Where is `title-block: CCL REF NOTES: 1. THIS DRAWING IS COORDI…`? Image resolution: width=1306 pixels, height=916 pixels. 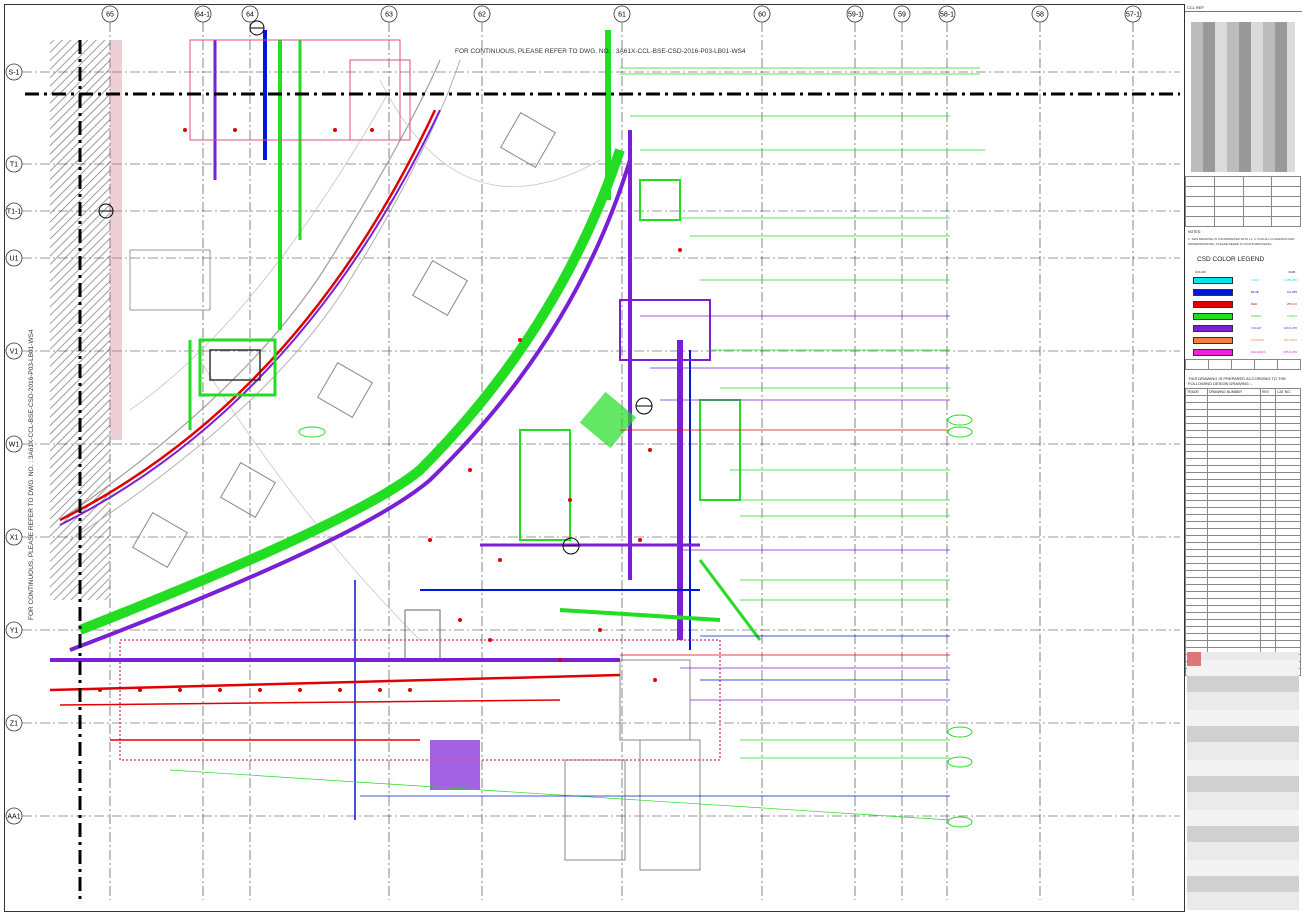
title-block: CCL REF NOTES: 1. THIS DRAWING IS COORDI… is located at coordinates (1243, 458).